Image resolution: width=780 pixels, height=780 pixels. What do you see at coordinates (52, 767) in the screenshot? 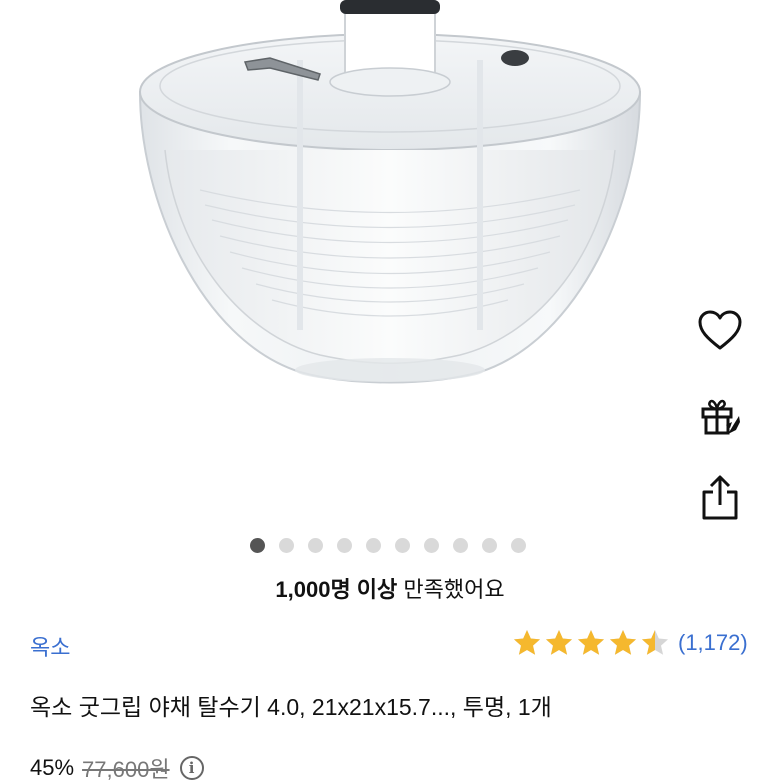
I see `discount-rate: 45%` at bounding box center [52, 767].